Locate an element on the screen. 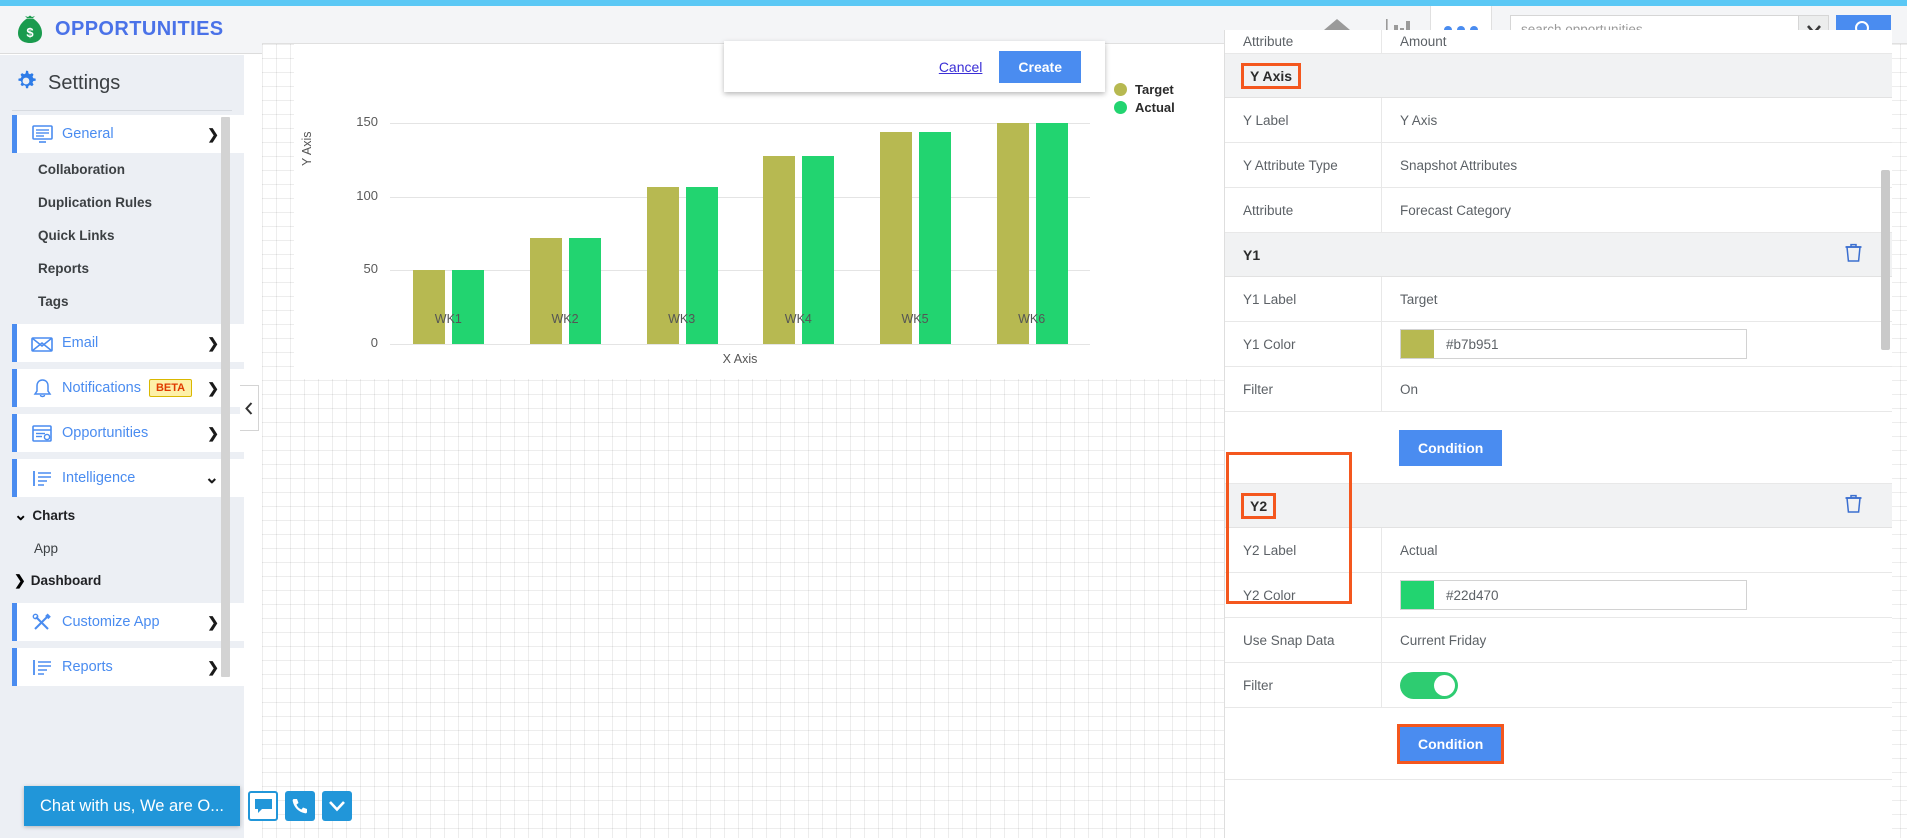 The image size is (1907, 838). sidebar-subitem-collaboration: Collaboration is located at coordinates (122, 169).